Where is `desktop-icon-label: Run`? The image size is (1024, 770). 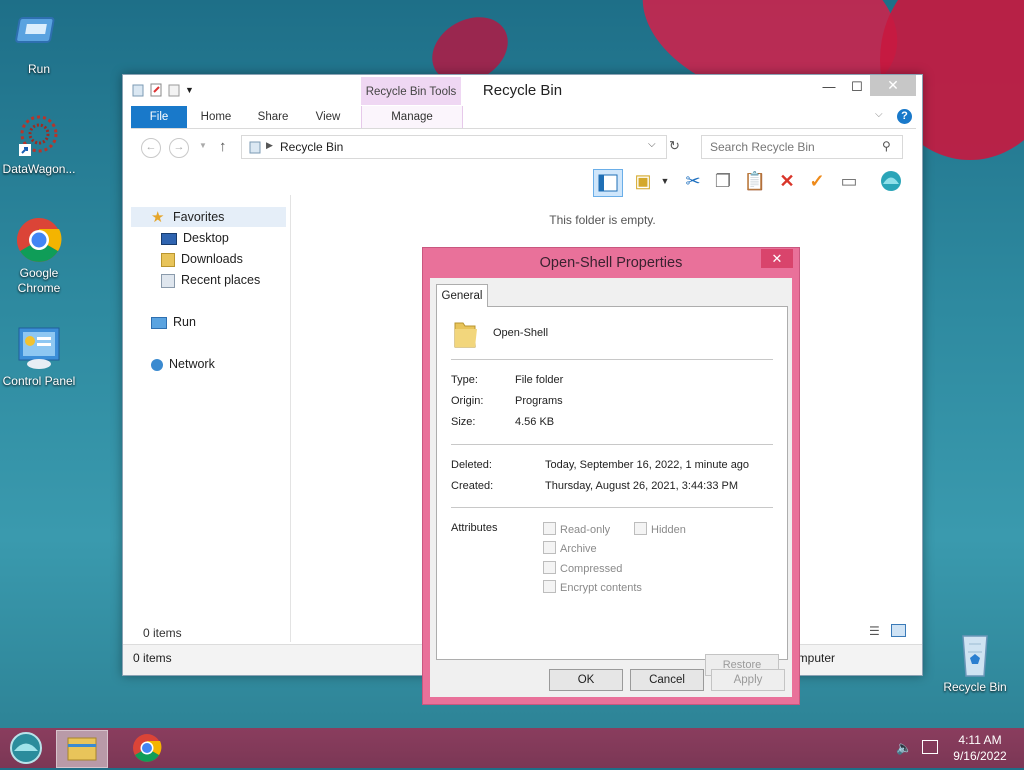
desktop-icon-label: Run is located at coordinates (38, 69).